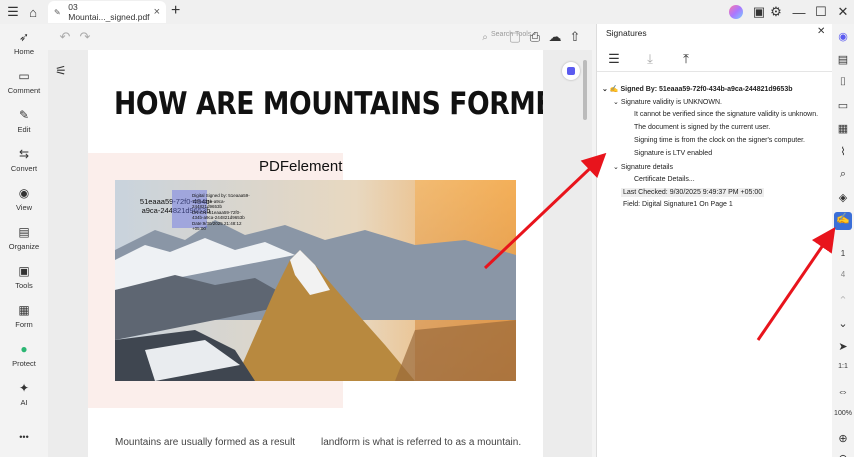  What do you see at coordinates (545, 211) in the screenshot?
I see `arrow-to-signed-by` at bounding box center [545, 211].